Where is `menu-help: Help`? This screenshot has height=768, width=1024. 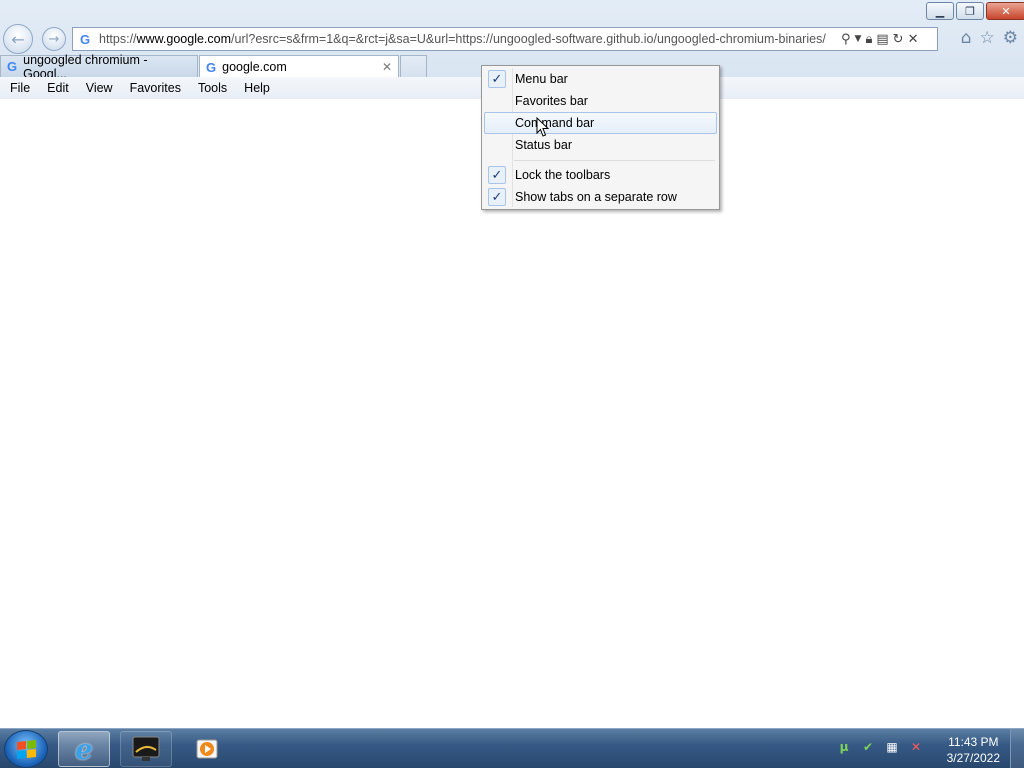 menu-help: Help is located at coordinates (257, 88).